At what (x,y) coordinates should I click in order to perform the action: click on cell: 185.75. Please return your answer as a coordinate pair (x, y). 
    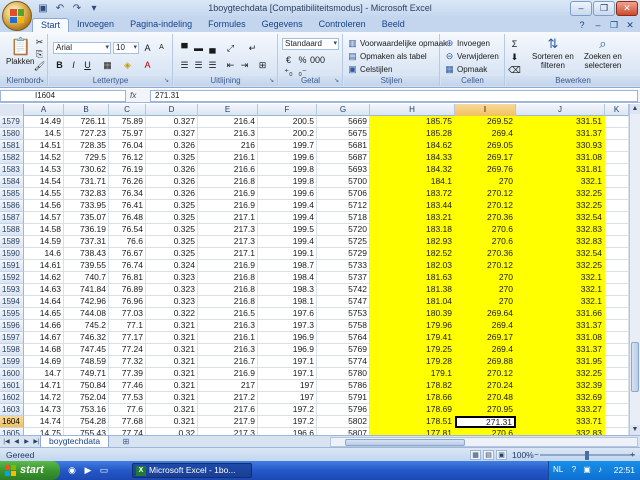
    Looking at the image, I should click on (412, 122).